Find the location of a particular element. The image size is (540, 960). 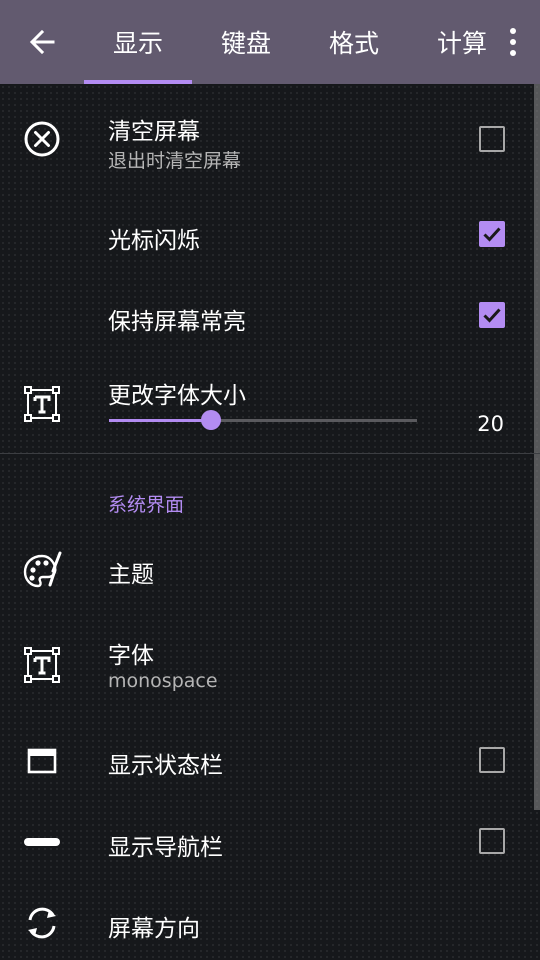

close-circle-icon is located at coordinates (42, 139).